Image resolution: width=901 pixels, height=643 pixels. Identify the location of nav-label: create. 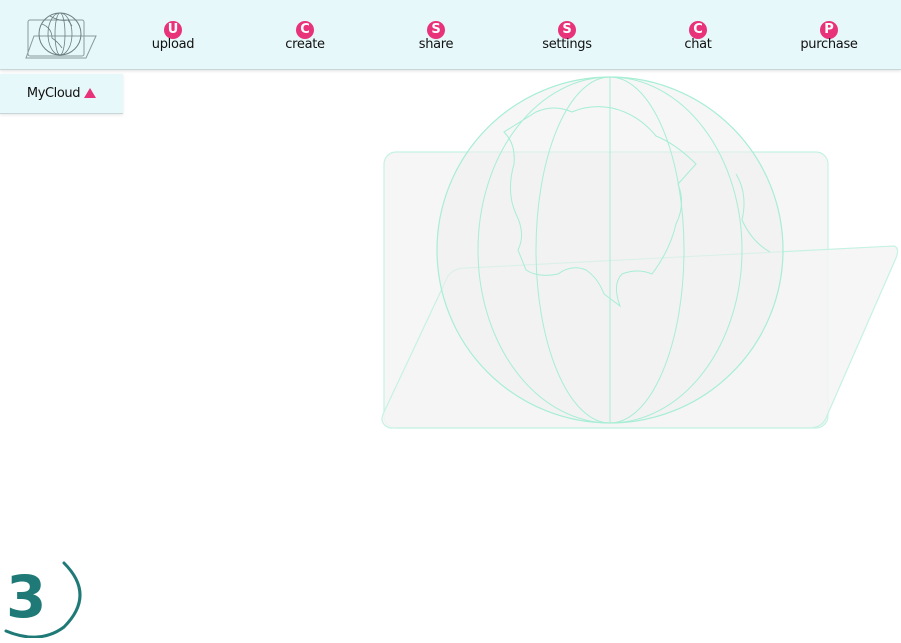
(305, 44).